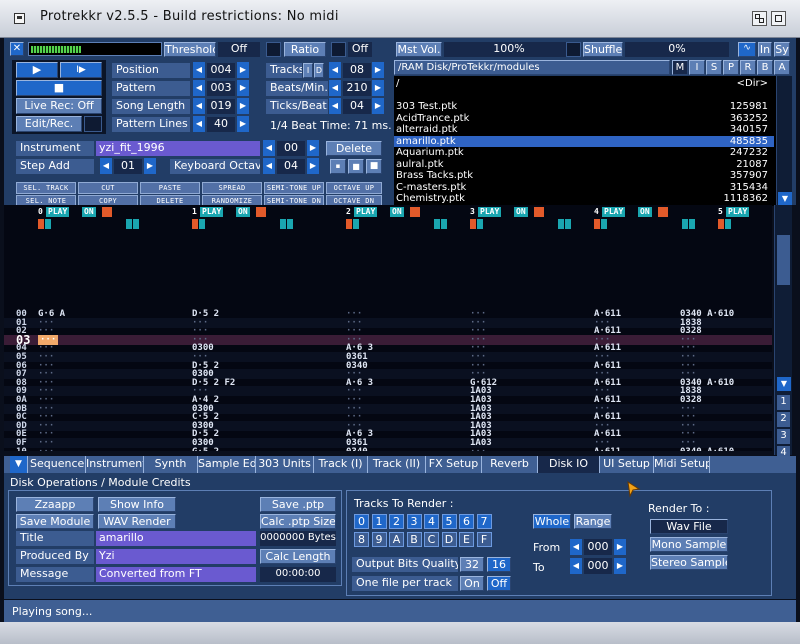 Image resolution: width=800 pixels, height=644 pixels. Describe the element at coordinates (357, 70) in the screenshot. I see `tracks-value: 08` at that location.